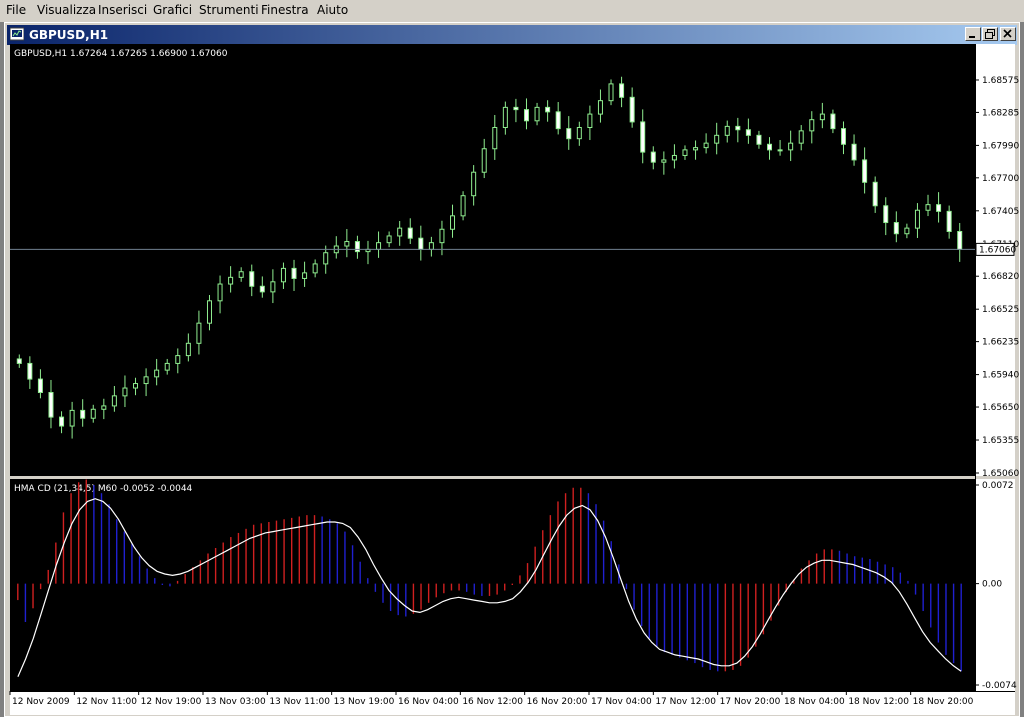 The width and height of the screenshot is (1024, 717). Describe the element at coordinates (557, 702) in the screenshot. I see `time-tick-label: 16 Nov 20:00` at that location.